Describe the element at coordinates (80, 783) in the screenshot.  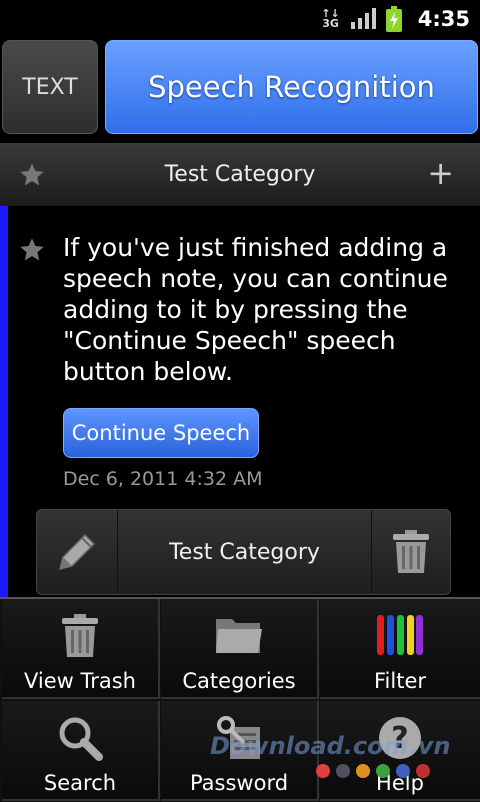
I see `menu-item-label: Search` at that location.